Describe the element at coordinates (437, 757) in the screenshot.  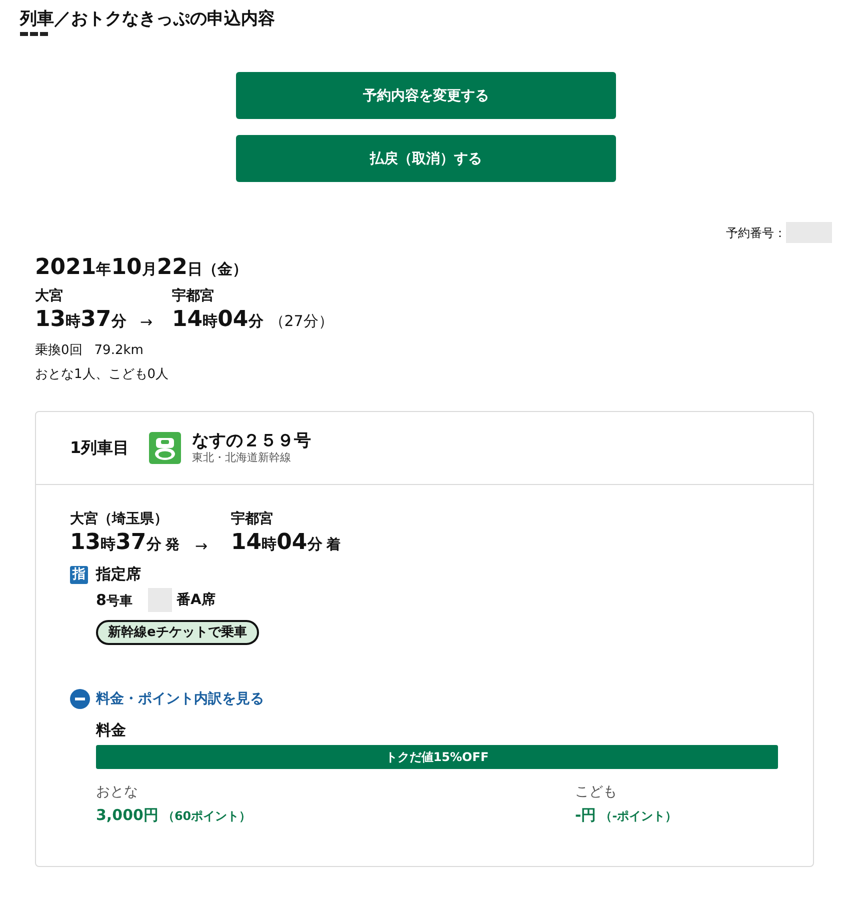
I see `discount-banner: トクだ値15%OFF` at that location.